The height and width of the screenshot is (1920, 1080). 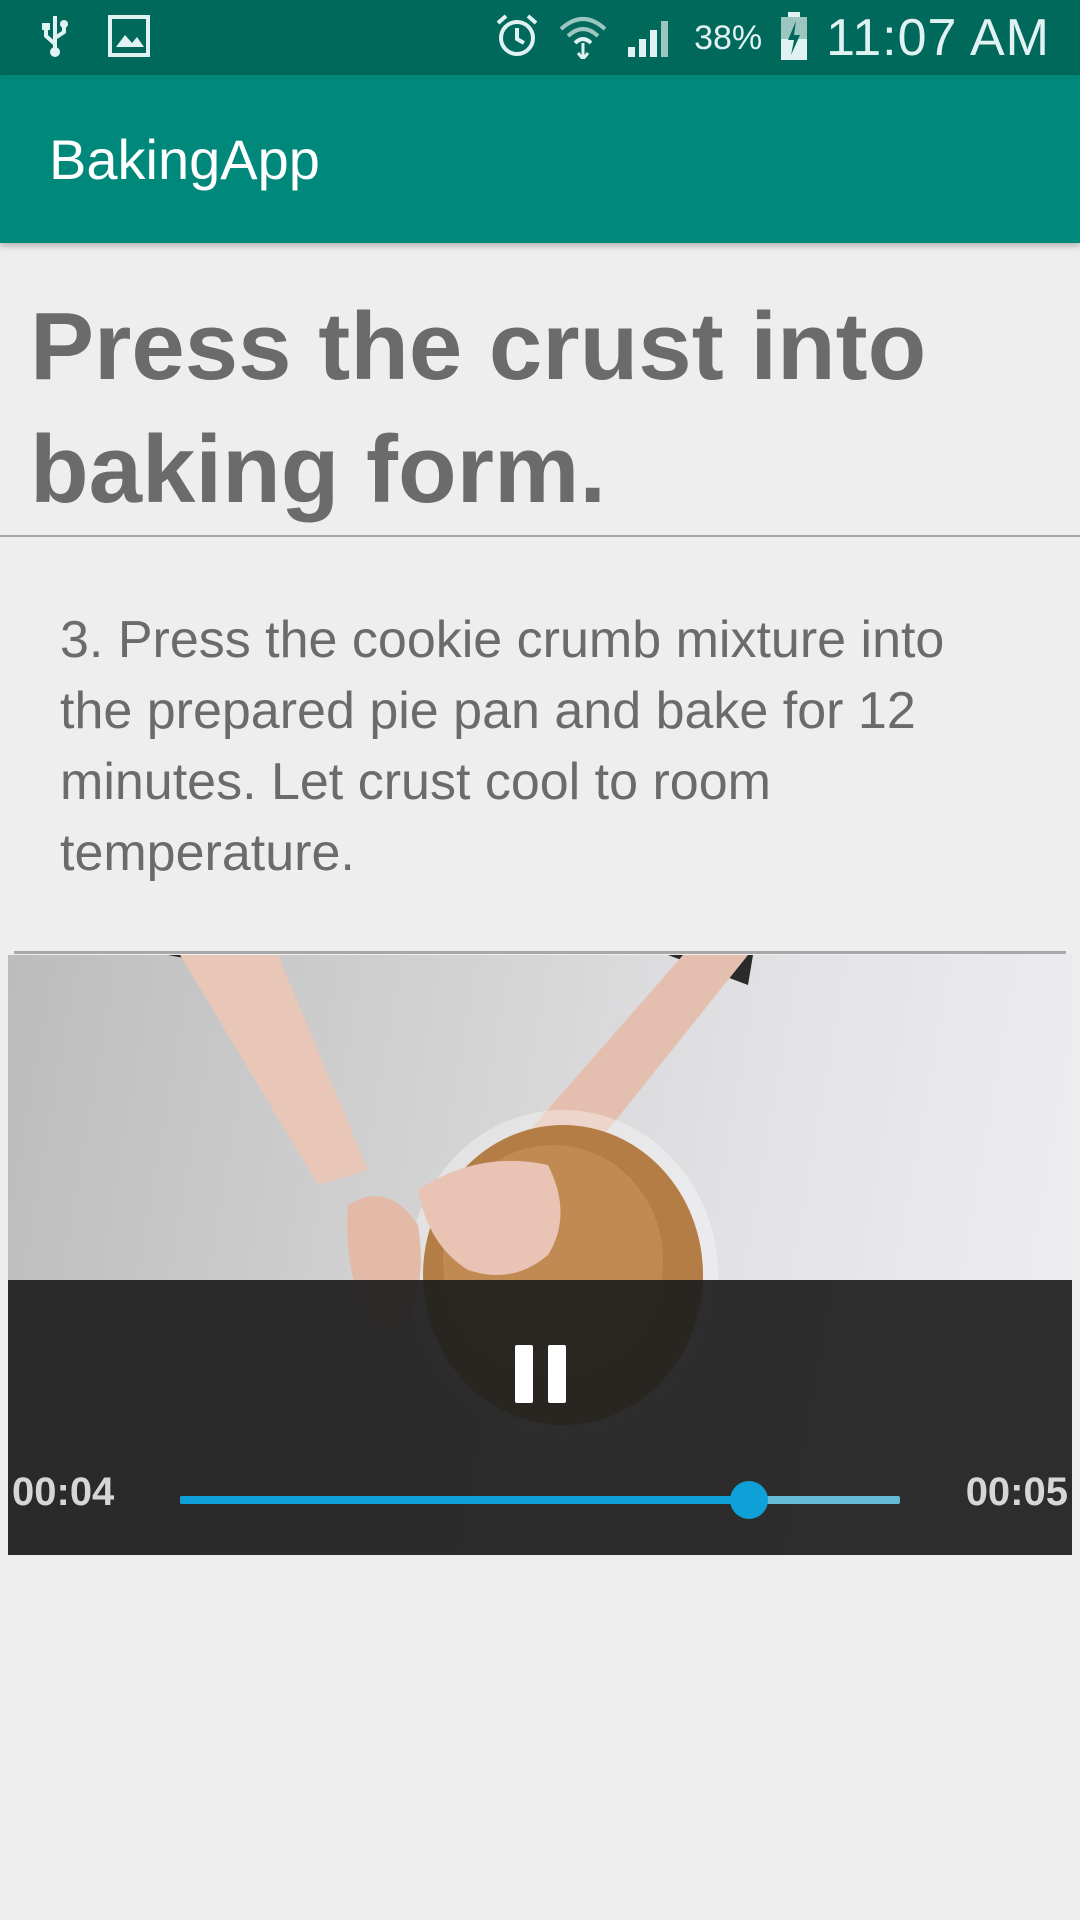 I want to click on signal-icon, so click(x=651, y=38).